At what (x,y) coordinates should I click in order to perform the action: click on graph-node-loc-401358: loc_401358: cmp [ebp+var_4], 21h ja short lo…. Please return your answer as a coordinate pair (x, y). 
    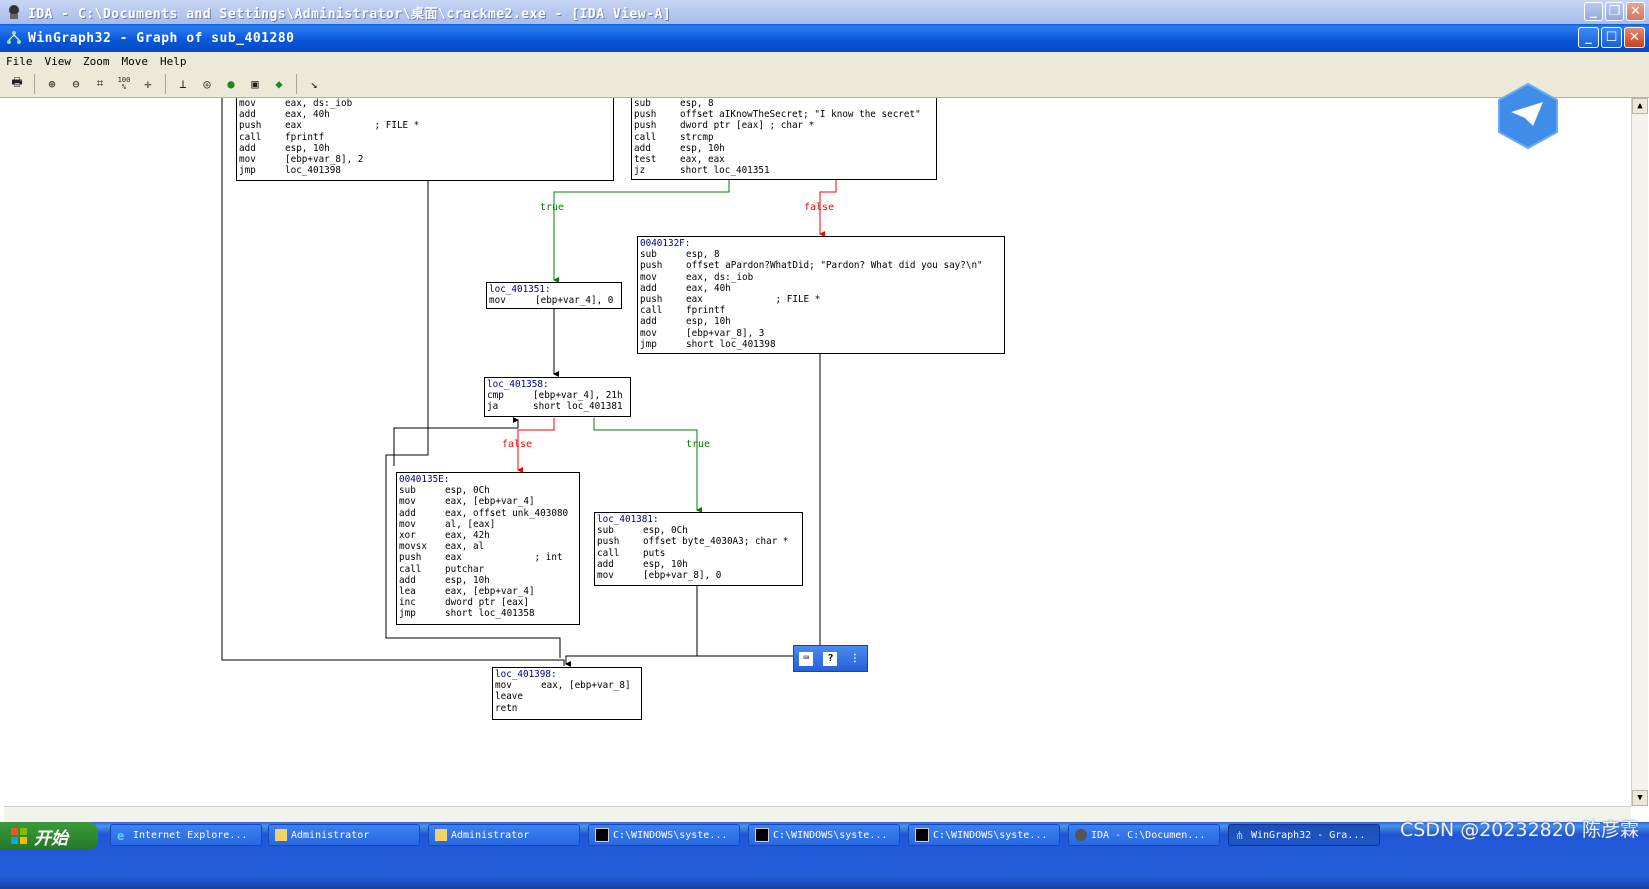
    Looking at the image, I should click on (557, 397).